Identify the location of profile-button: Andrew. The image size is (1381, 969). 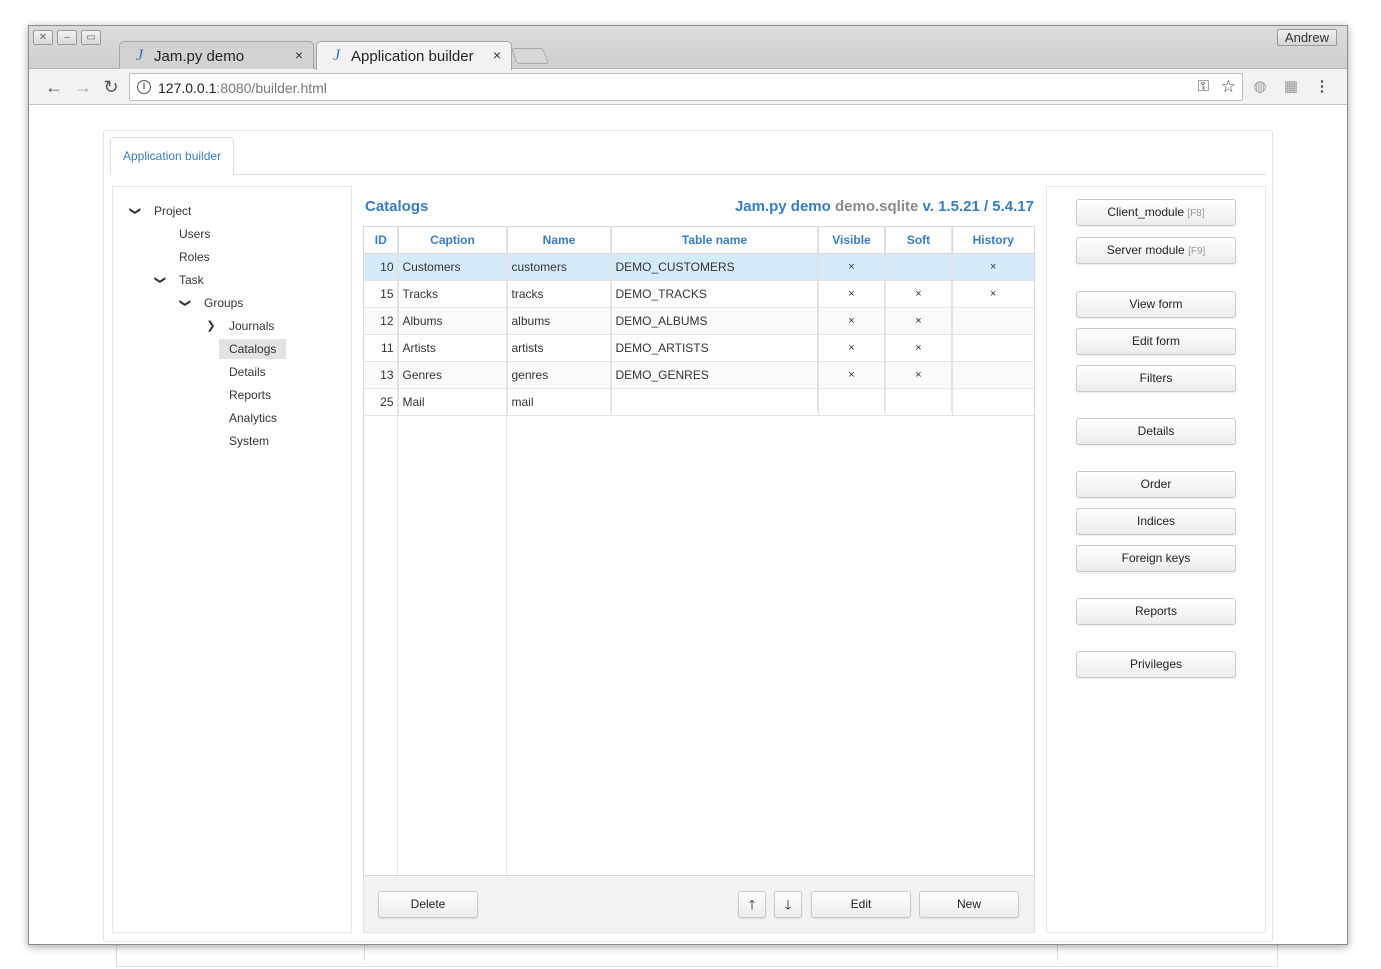
(1306, 37).